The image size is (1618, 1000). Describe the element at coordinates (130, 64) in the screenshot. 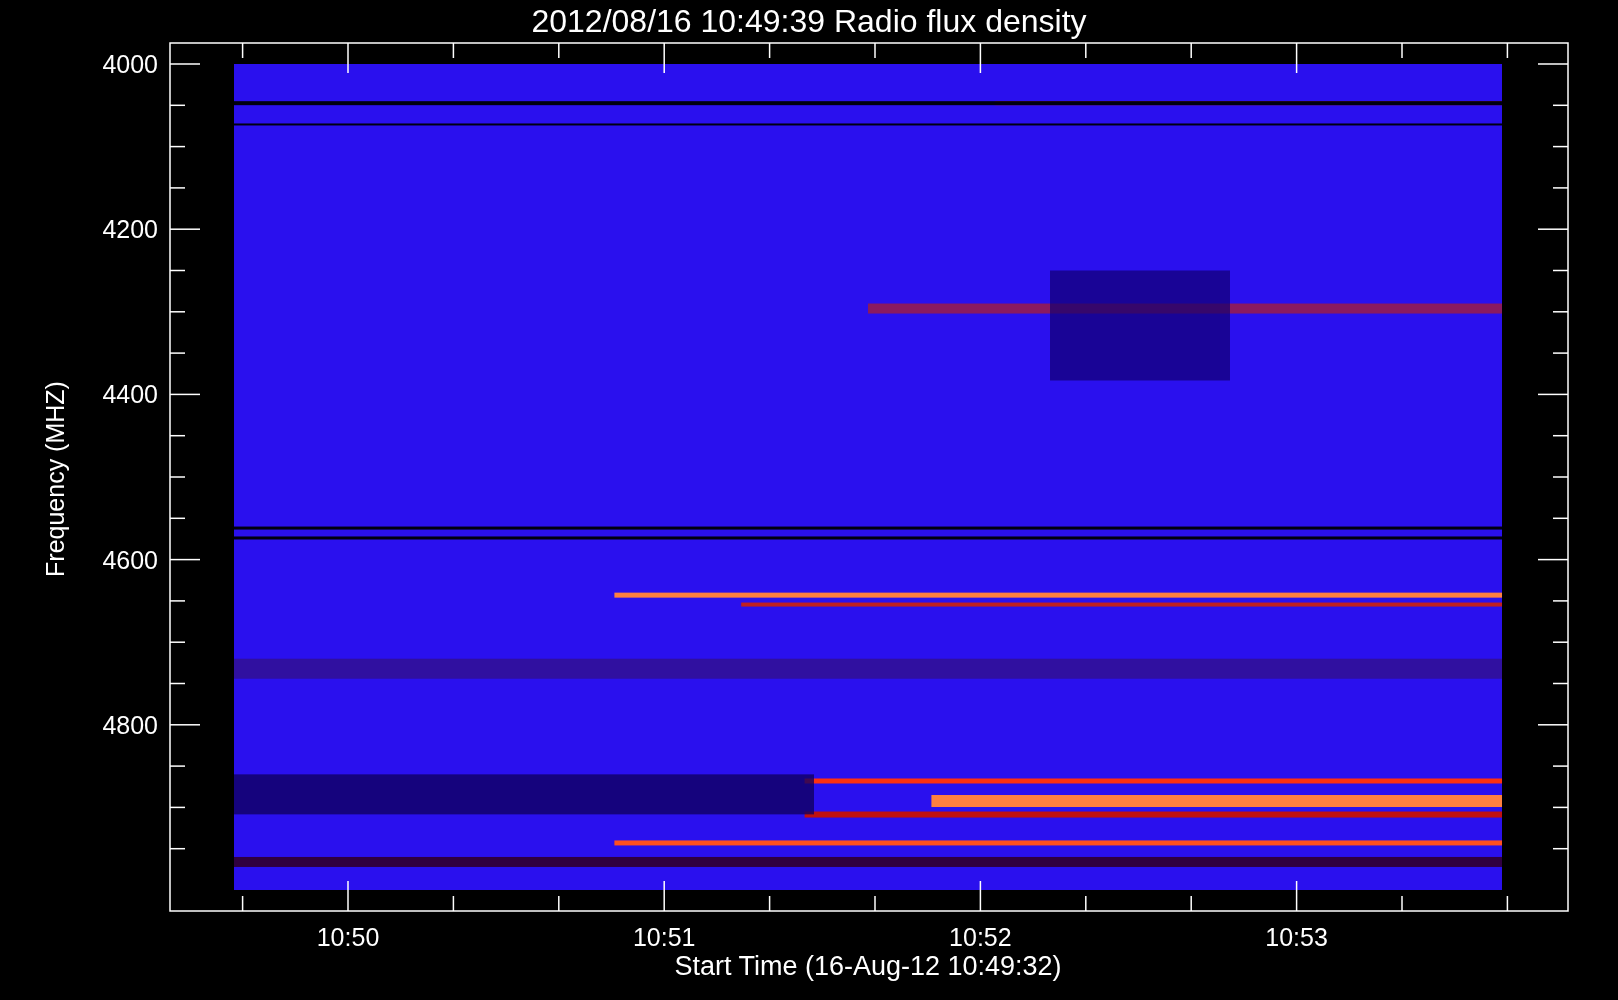

I see `y-tick-label: 4000` at that location.